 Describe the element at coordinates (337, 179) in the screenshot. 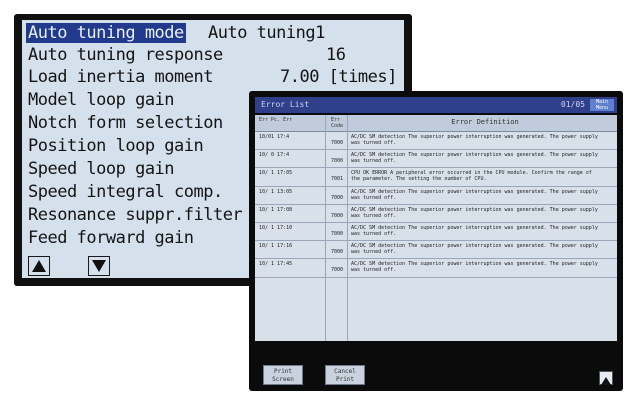

I see `error-code: 7001` at that location.